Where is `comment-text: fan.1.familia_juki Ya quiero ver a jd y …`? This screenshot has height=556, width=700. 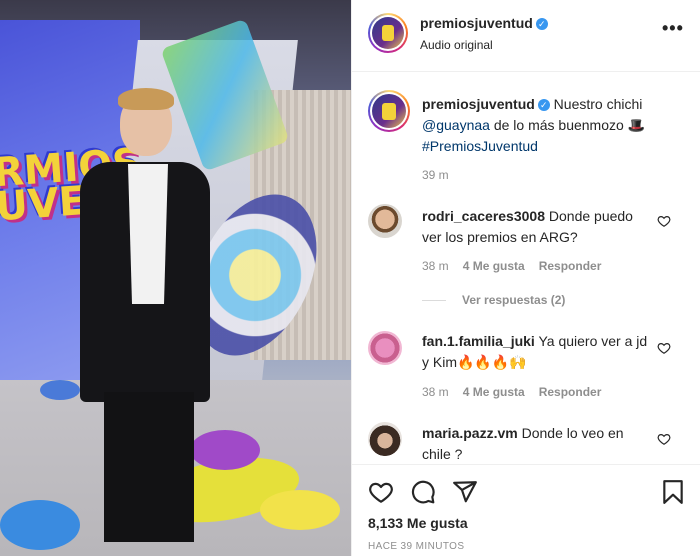 comment-text: fan.1.familia_juki Ya quiero ver a jd y … is located at coordinates (537, 352).